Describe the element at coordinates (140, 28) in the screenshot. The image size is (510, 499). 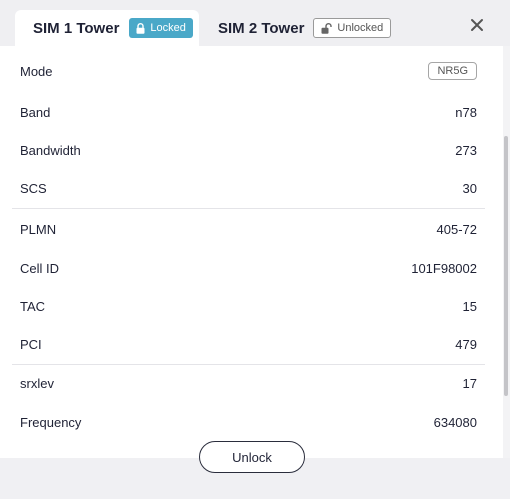
I see `lock-icon` at that location.